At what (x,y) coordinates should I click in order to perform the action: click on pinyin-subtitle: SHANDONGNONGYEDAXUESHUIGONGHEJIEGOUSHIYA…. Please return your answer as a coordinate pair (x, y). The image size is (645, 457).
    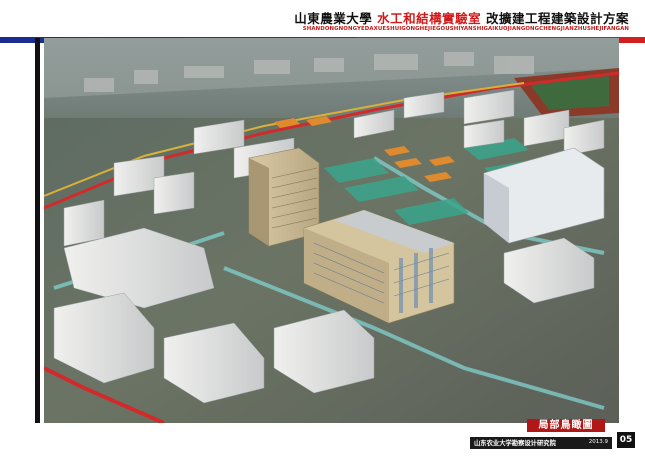
    Looking at the image, I should click on (465, 29).